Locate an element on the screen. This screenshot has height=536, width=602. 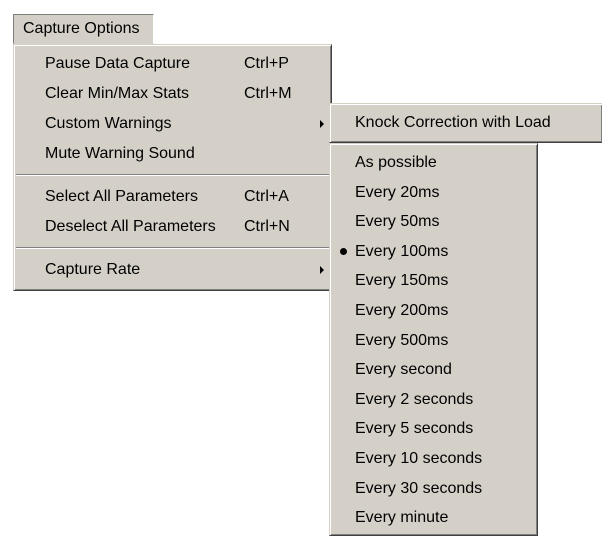
menu-item-custom-warnings: Custom Warnings is located at coordinates (172, 124).